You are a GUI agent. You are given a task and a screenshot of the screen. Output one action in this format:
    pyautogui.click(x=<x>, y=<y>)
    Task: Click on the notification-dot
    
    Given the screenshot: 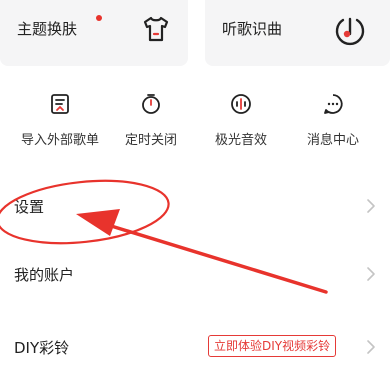 What is the action you would take?
    pyautogui.click(x=99, y=18)
    